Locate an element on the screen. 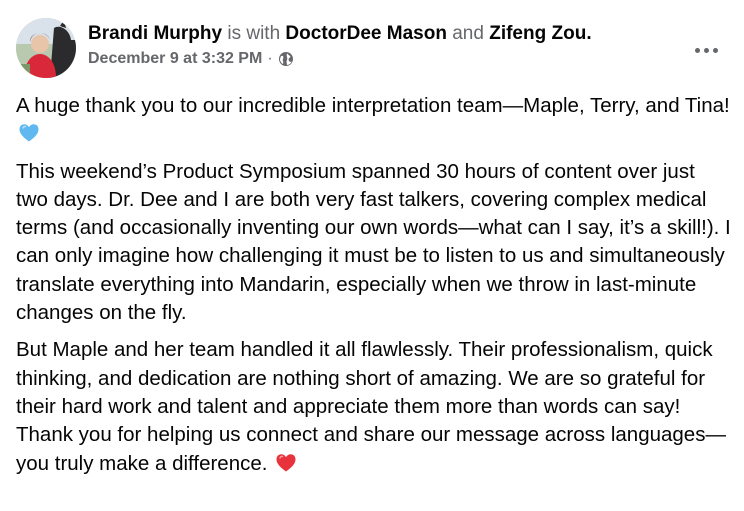 This screenshot has width=744, height=511. tagged-person-1: DoctorDee Mason is located at coordinates (366, 33).